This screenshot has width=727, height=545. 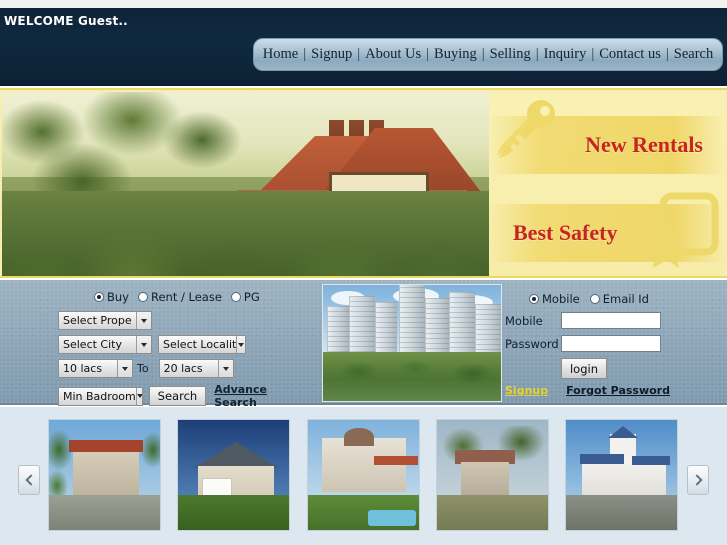 What do you see at coordinates (97, 320) in the screenshot?
I see `select-value: Select Prope` at bounding box center [97, 320].